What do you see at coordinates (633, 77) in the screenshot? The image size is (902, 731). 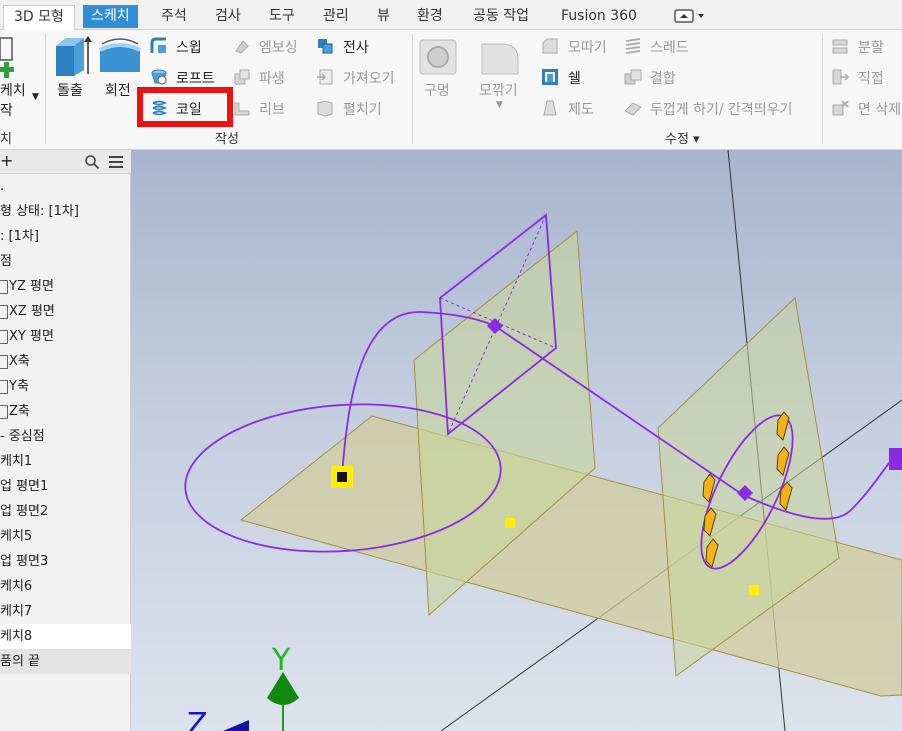 I see `combine-icon` at bounding box center [633, 77].